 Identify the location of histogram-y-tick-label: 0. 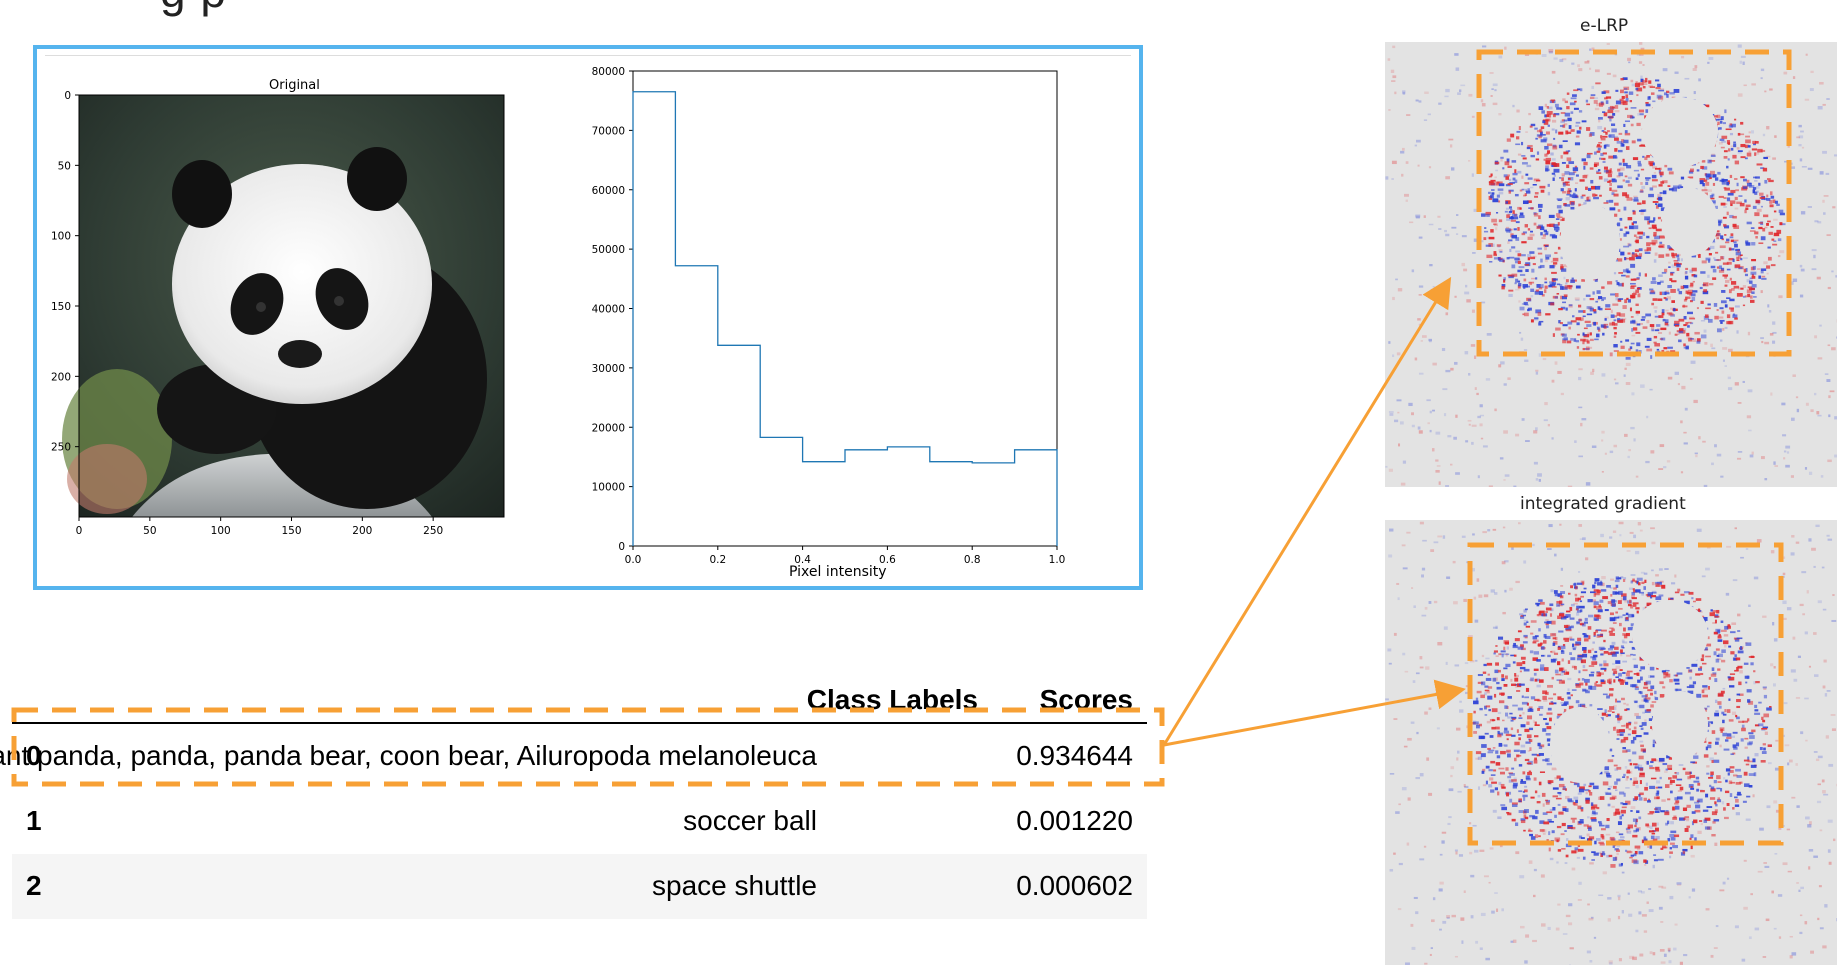
(621, 547).